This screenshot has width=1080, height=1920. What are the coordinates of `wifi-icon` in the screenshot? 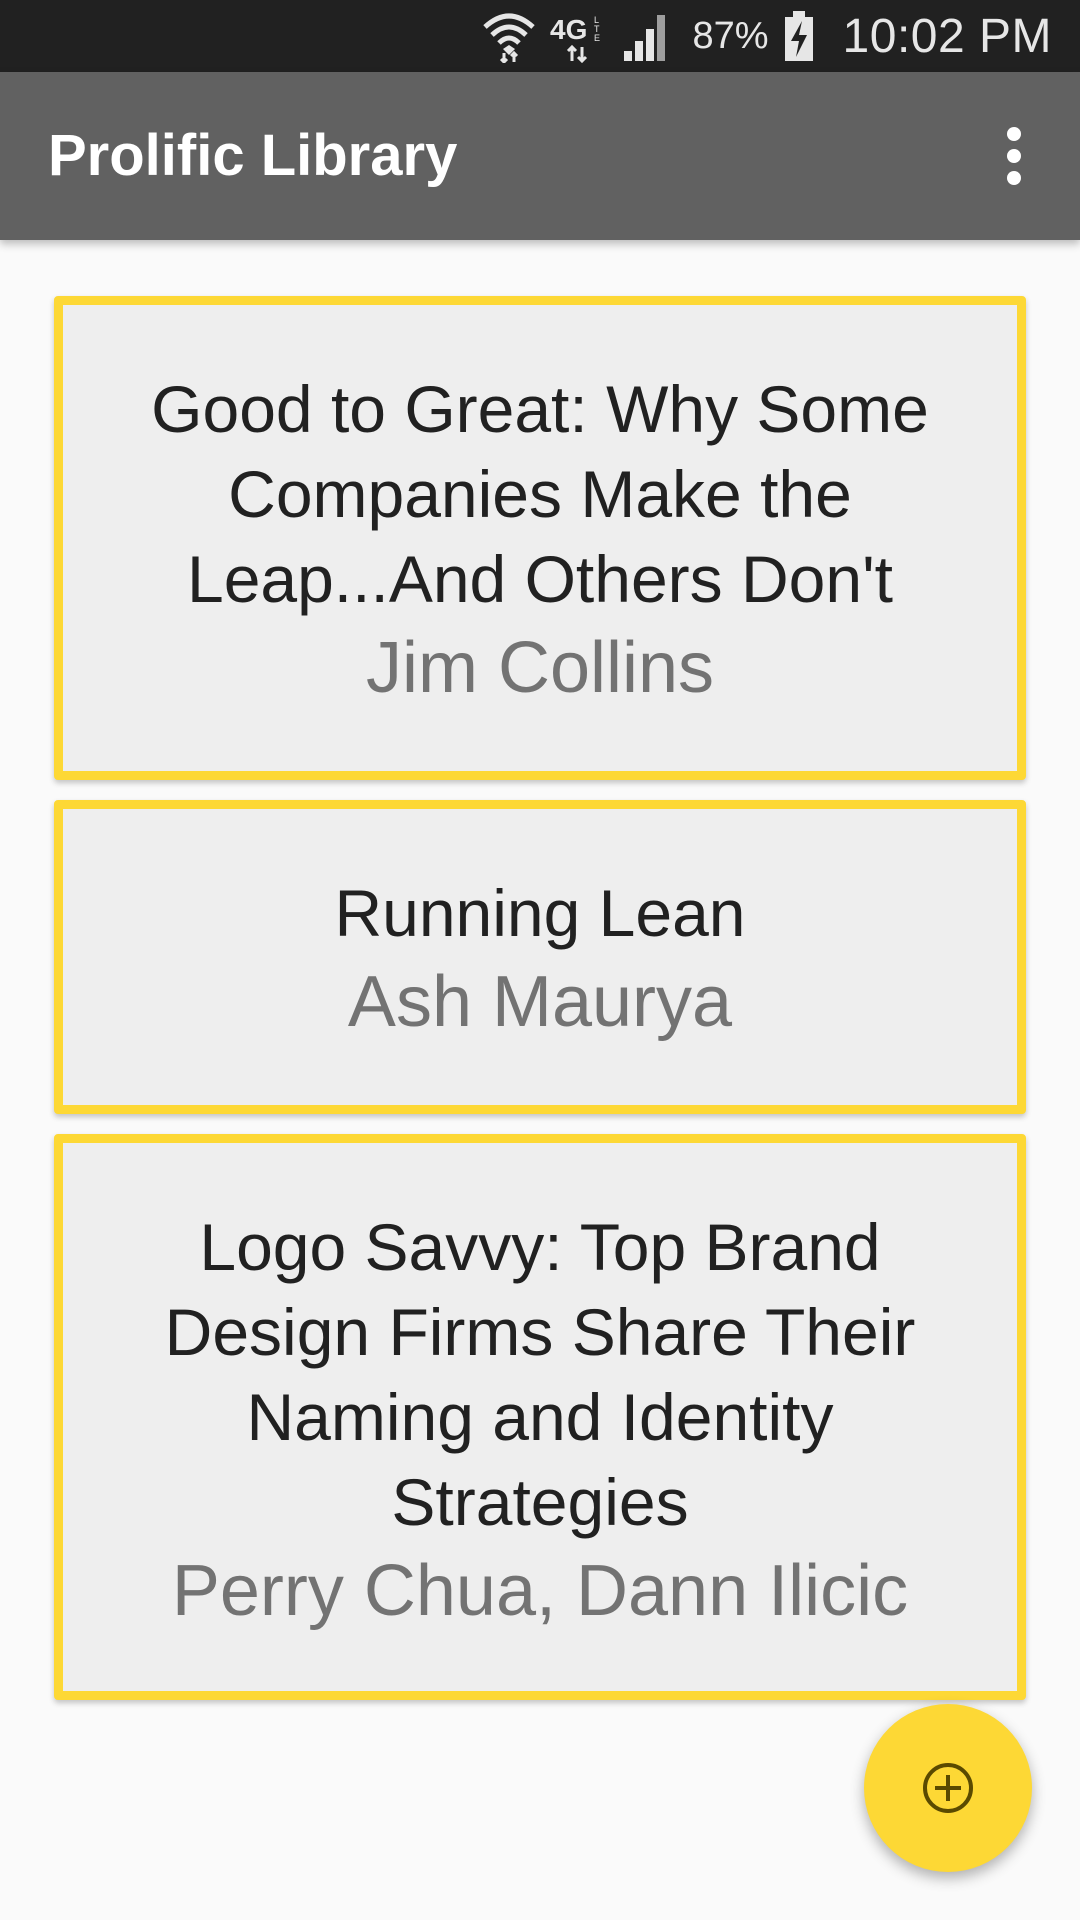 It's located at (509, 38).